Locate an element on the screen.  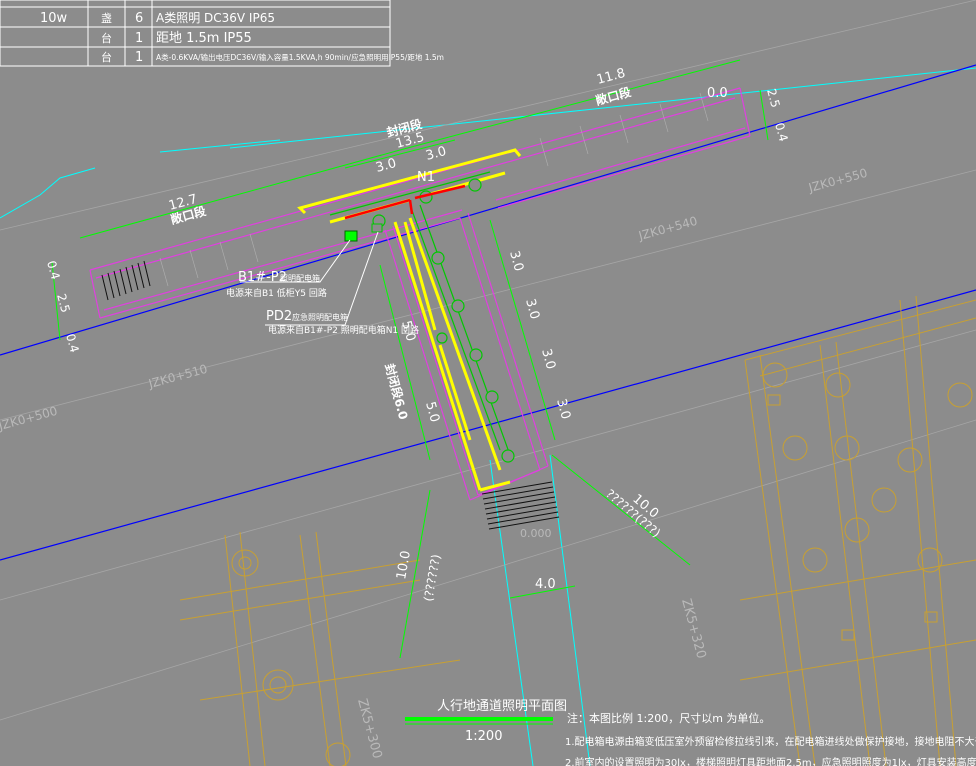
b1-p2-panel is located at coordinates (351, 236).